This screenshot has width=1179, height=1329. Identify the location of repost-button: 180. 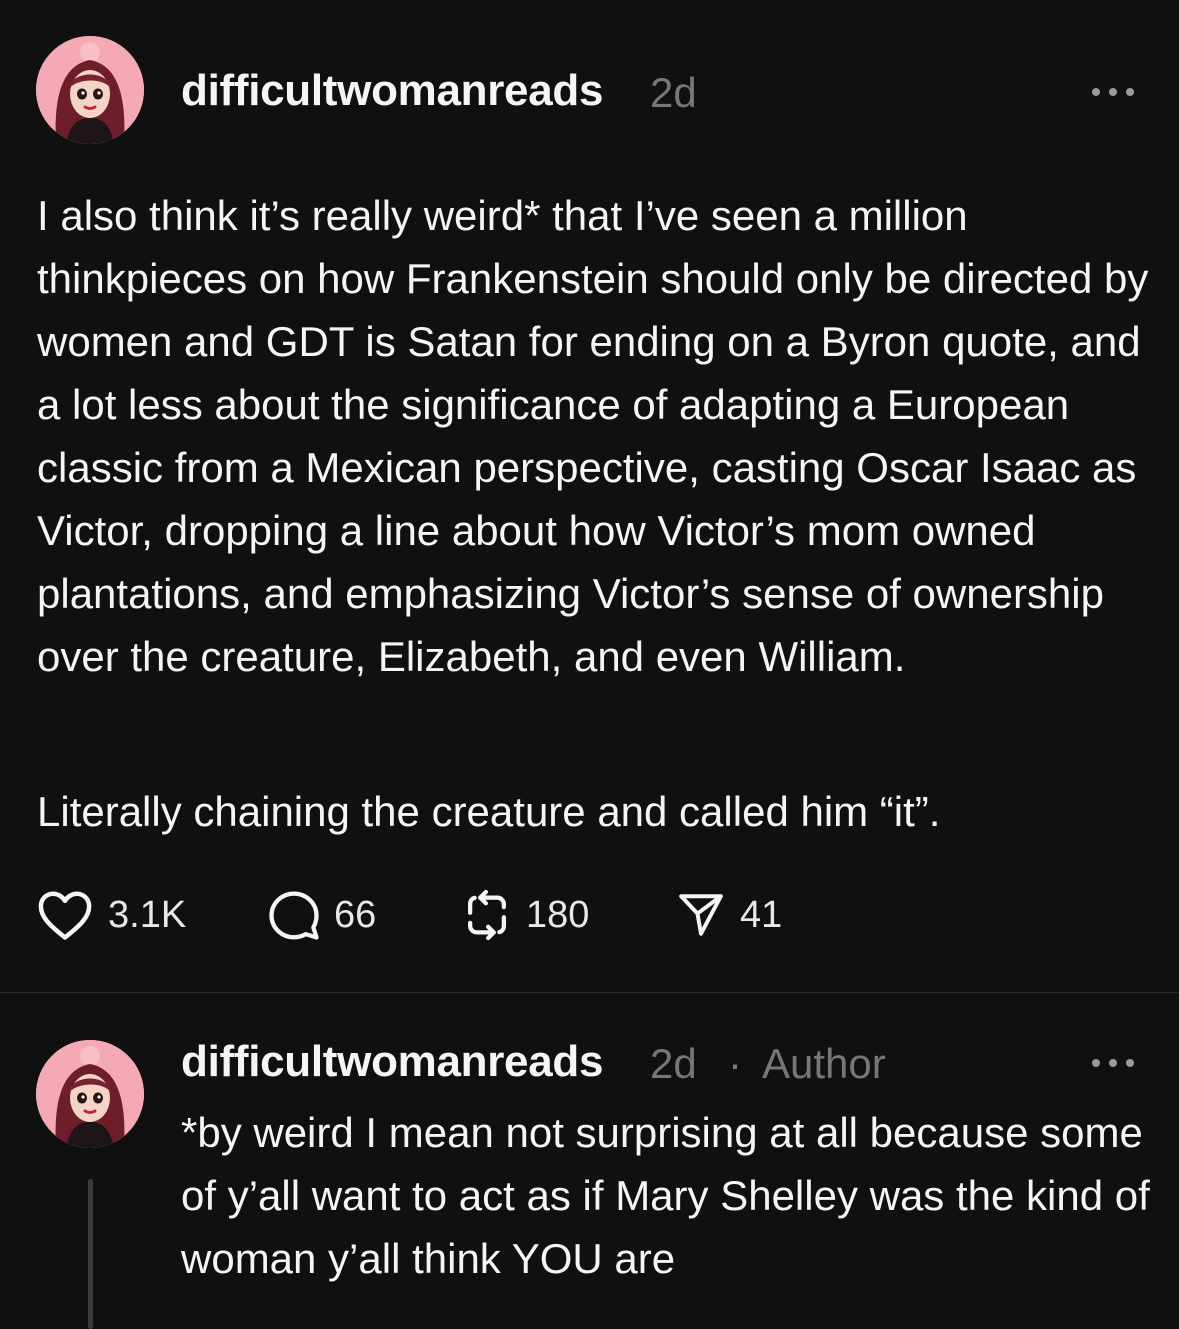
(523, 915).